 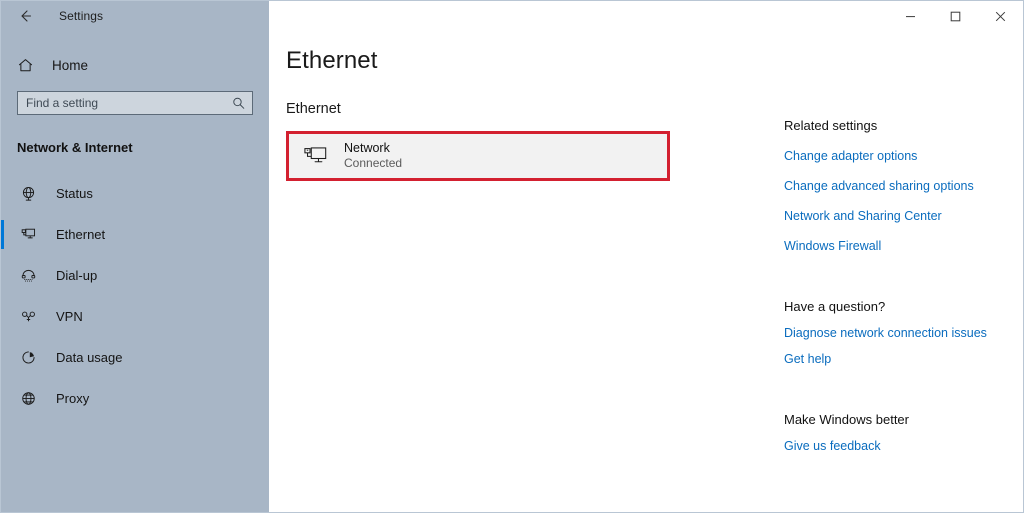 What do you see at coordinates (955, 16) in the screenshot?
I see `maximize-button` at bounding box center [955, 16].